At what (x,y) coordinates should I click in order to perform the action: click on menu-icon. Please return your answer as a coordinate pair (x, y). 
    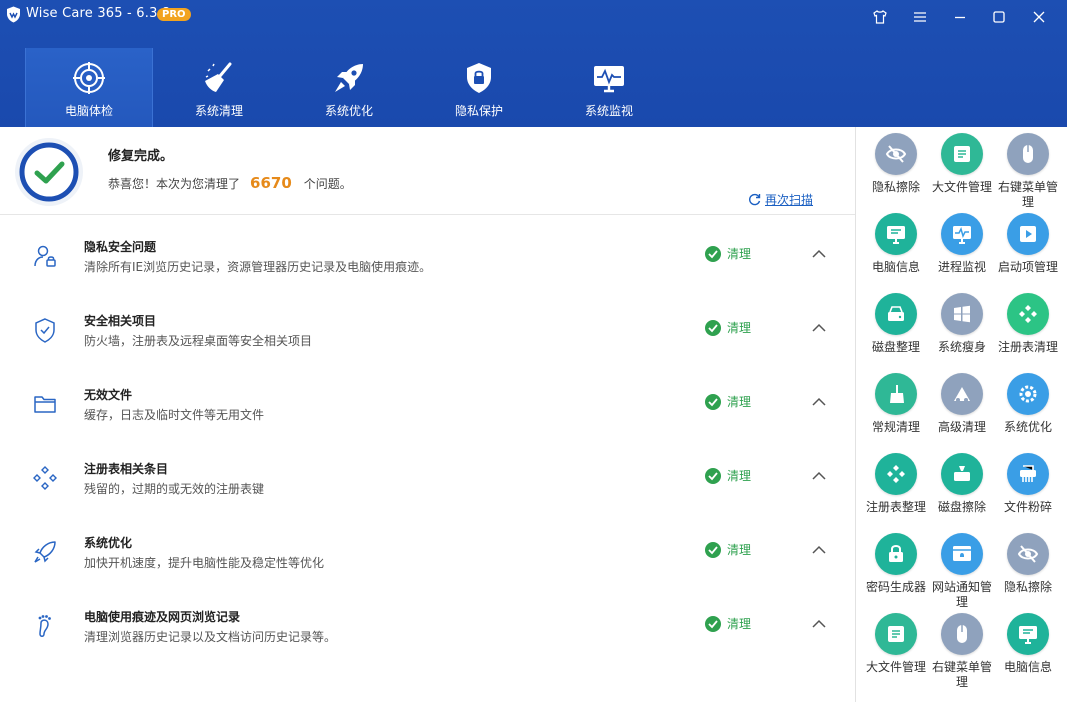
    Looking at the image, I should click on (920, 17).